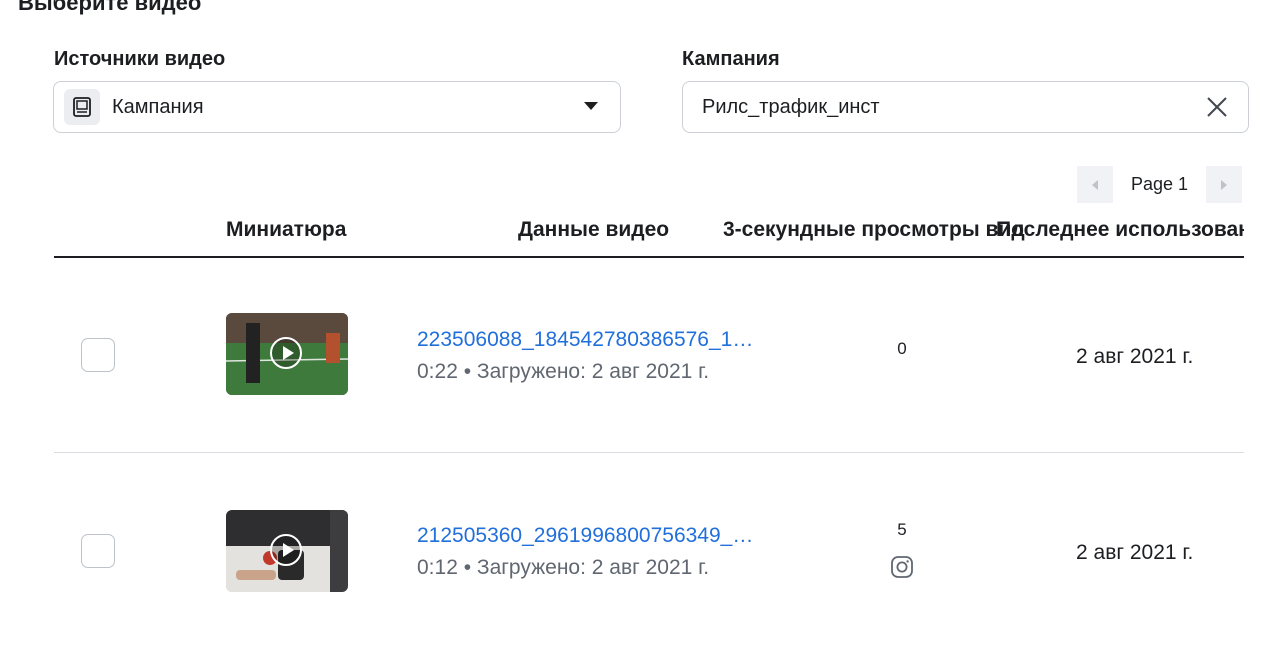 This screenshot has width=1280, height=664. I want to click on video-meta: 0:22 • Загружено: 2 авг 2021 г., so click(563, 371).